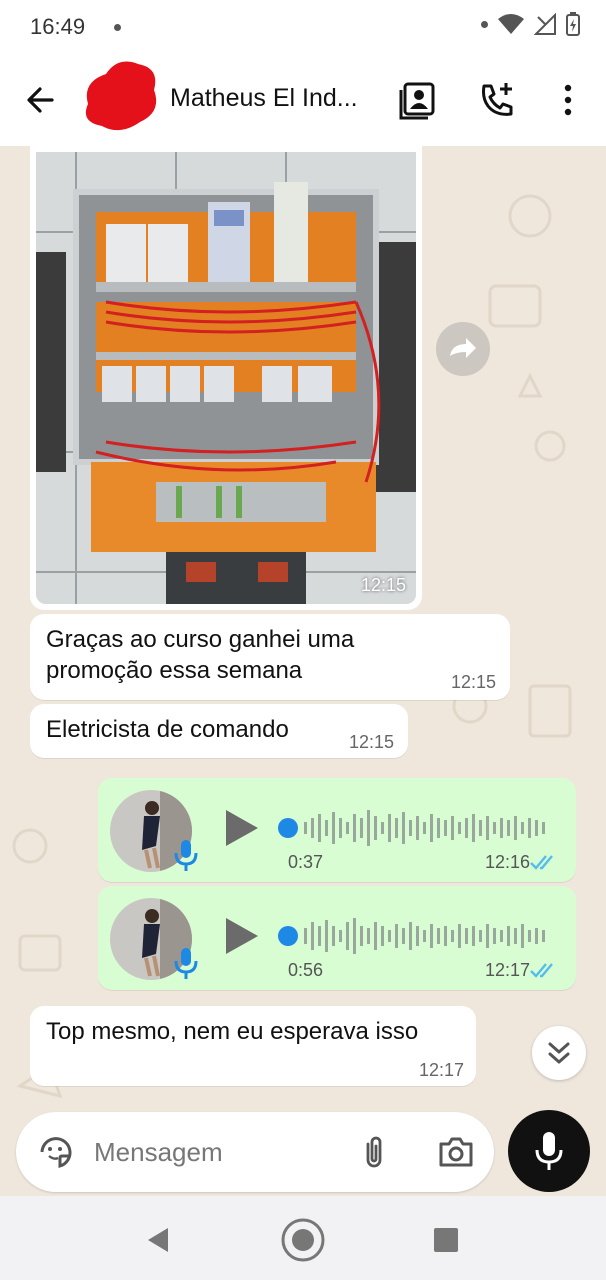 This screenshot has width=606, height=1280. I want to click on message-text: Top mesmo, nem eu esperava isso, so click(232, 1031).